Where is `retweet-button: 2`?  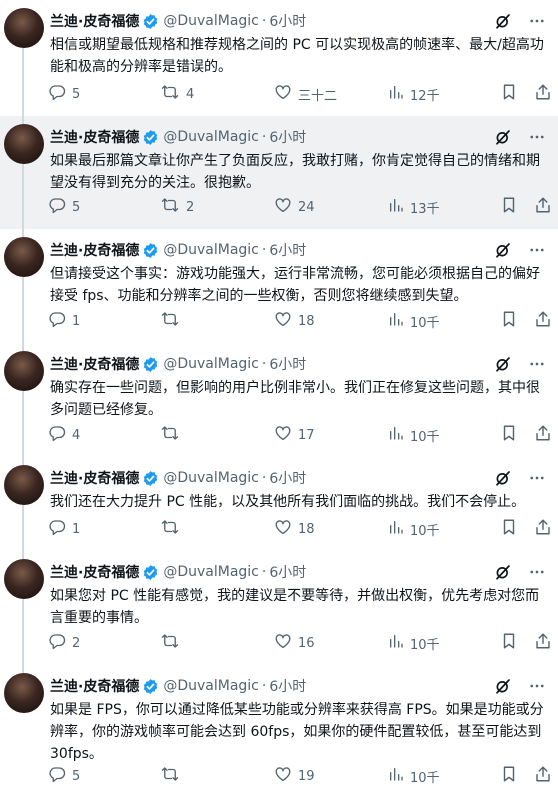
retweet-button: 2 is located at coordinates (177, 207).